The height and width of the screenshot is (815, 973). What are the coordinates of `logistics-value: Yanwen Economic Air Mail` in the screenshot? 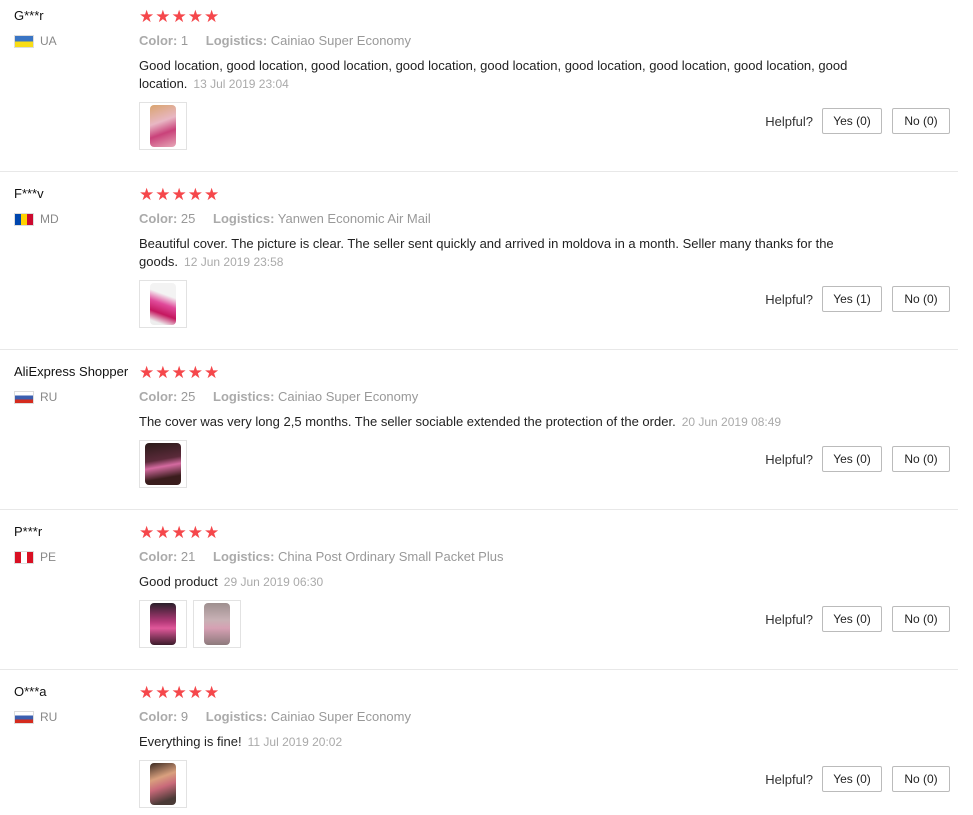 It's located at (354, 218).